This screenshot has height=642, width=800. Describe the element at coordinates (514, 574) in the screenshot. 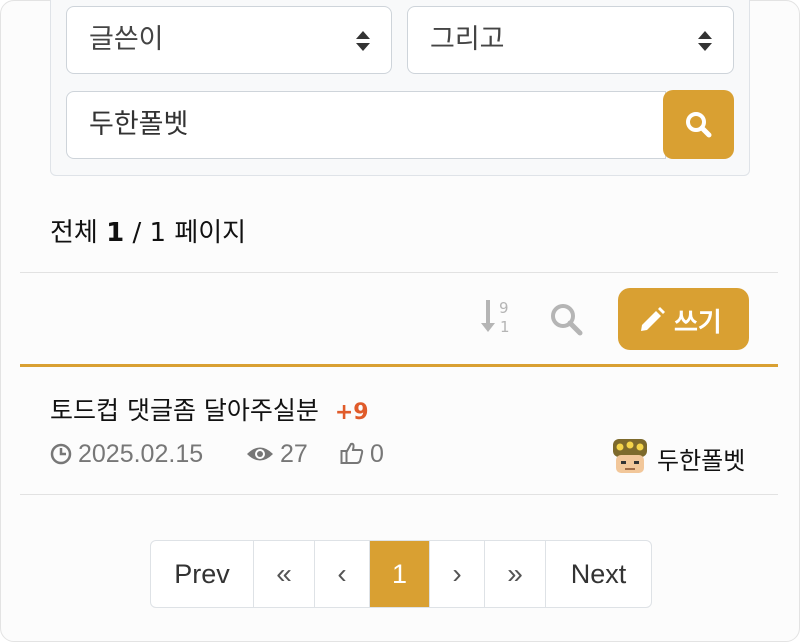

I see `pagination-last-button: »` at that location.